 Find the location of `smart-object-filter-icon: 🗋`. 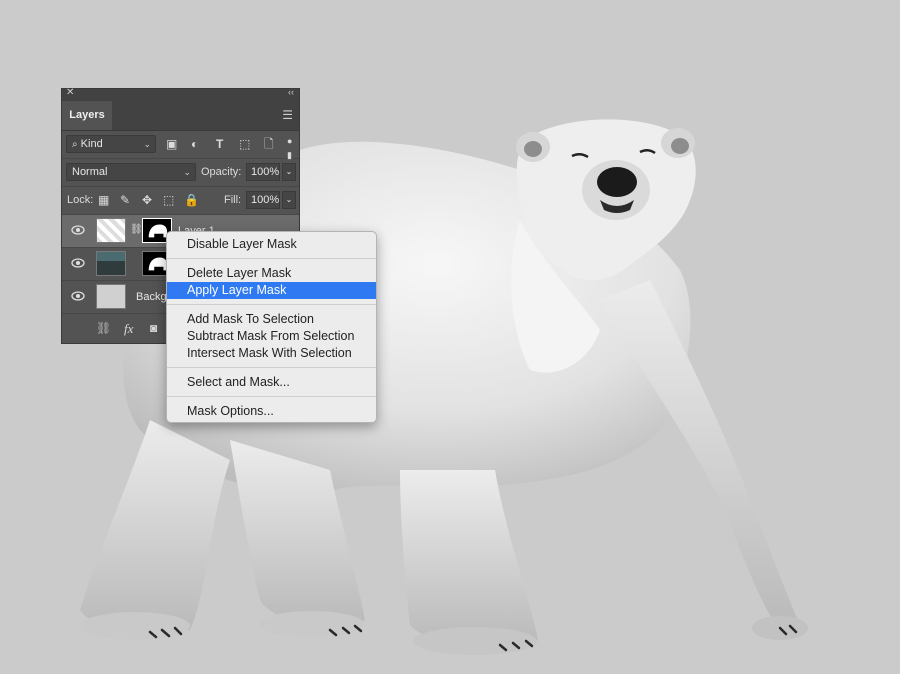

smart-object-filter-icon: 🗋 is located at coordinates (269, 144).